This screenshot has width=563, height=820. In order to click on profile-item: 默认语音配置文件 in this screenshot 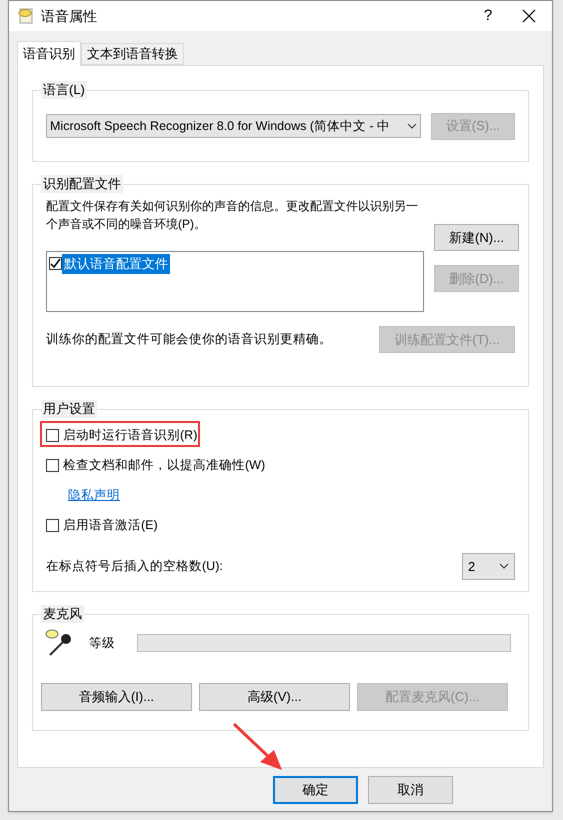, I will do `click(116, 264)`.